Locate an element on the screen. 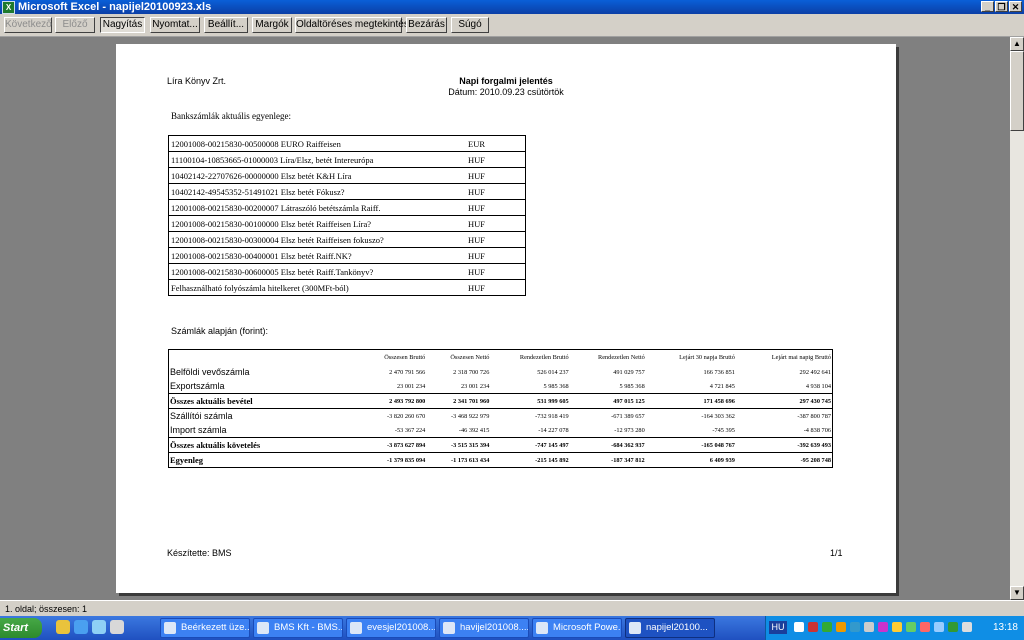 The image size is (1024, 640). cell: -53 367 224 is located at coordinates (410, 430).